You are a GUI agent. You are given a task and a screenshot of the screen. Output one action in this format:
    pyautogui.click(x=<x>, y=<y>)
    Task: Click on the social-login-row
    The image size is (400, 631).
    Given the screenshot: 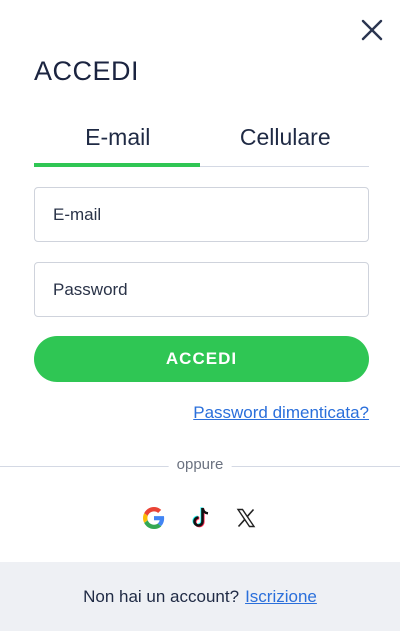 What is the action you would take?
    pyautogui.click(x=200, y=518)
    